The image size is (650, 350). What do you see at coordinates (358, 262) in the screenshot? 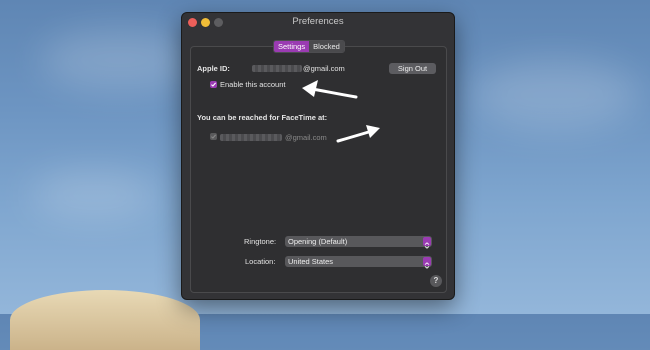
I see `location-select: United States` at bounding box center [358, 262].